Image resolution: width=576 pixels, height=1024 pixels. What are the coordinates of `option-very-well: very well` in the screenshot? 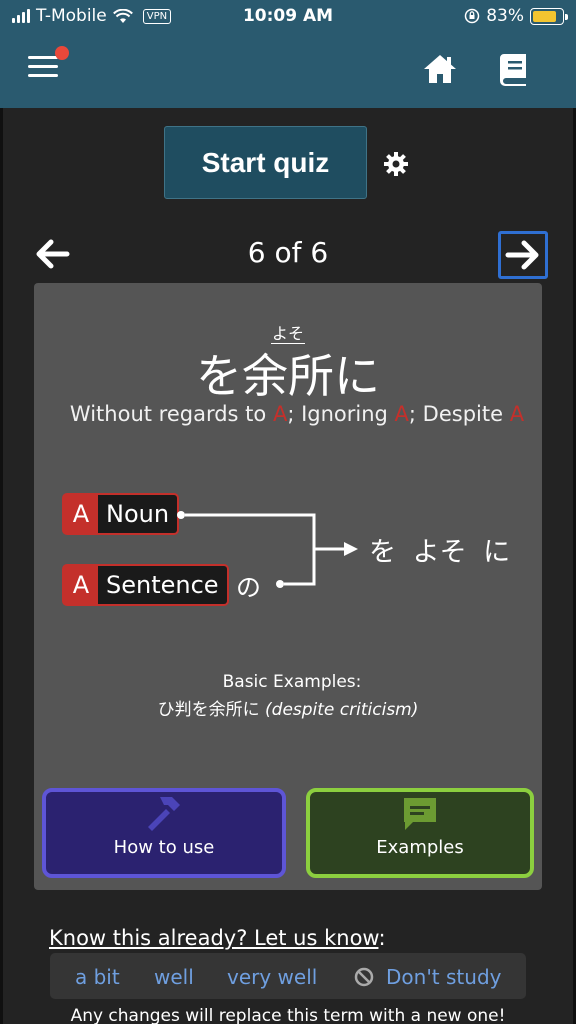 It's located at (272, 977).